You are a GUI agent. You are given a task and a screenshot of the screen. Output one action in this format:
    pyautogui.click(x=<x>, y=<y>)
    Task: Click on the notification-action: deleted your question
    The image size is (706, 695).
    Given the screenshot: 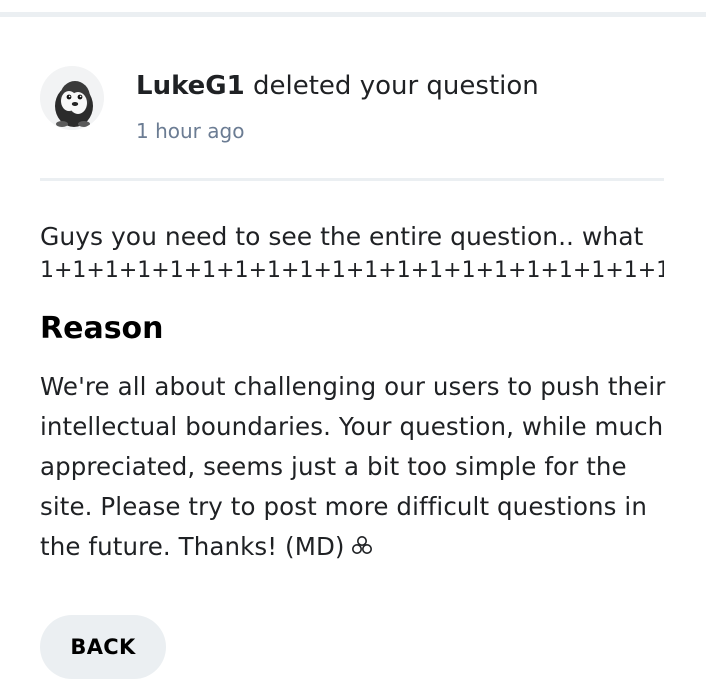 What is the action you would take?
    pyautogui.click(x=391, y=86)
    